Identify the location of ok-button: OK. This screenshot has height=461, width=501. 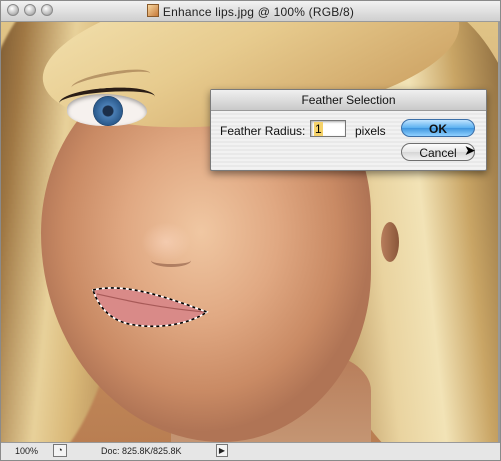
(438, 128).